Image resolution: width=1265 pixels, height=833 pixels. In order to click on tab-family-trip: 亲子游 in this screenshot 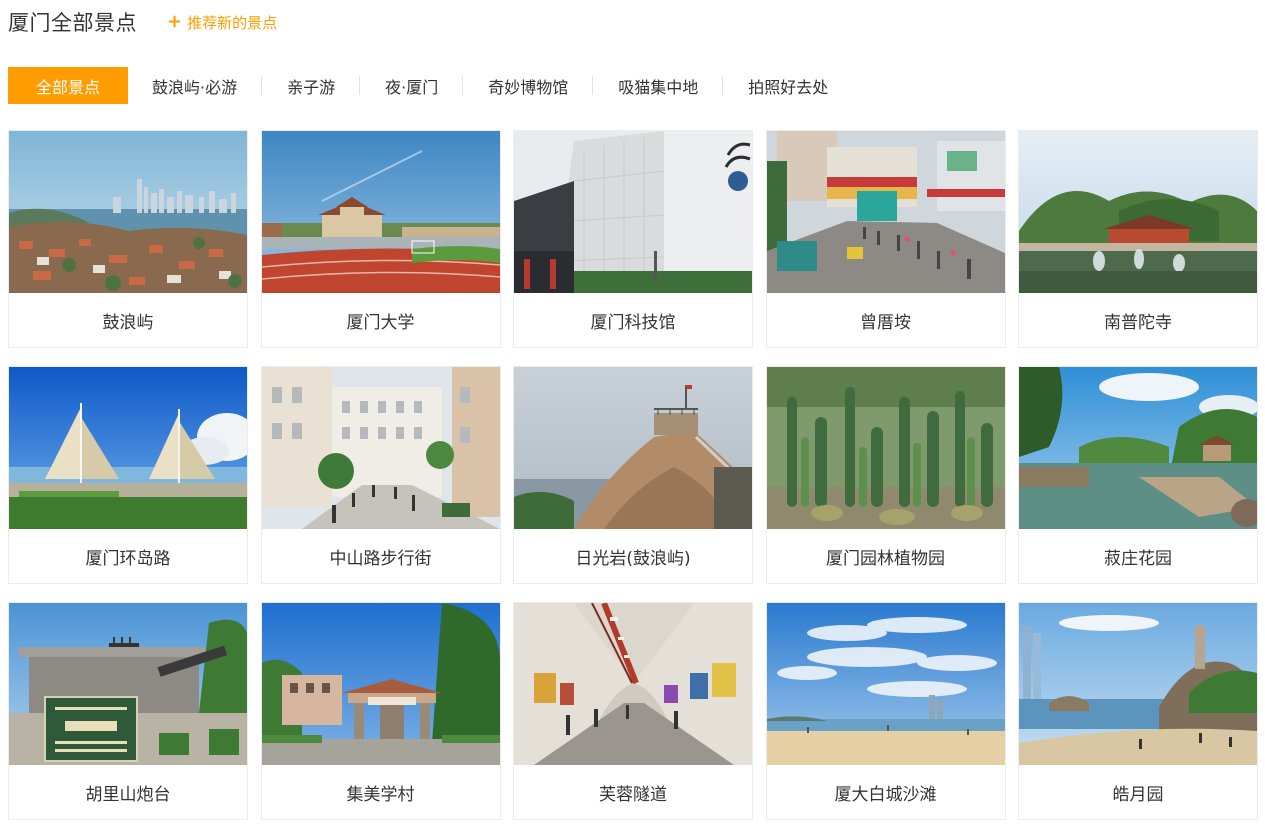, I will do `click(311, 85)`.